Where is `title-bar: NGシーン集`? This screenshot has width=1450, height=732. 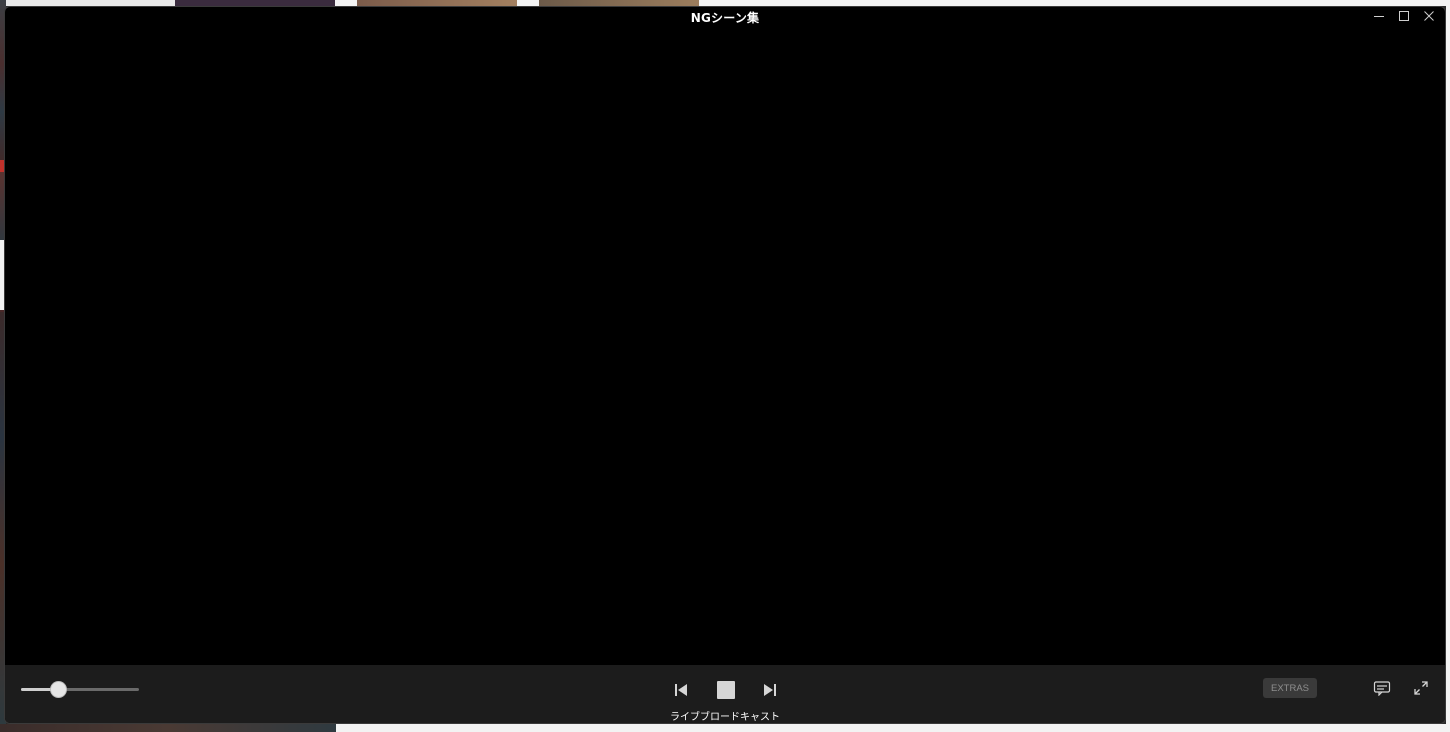 title-bar: NGシーン集 is located at coordinates (725, 17).